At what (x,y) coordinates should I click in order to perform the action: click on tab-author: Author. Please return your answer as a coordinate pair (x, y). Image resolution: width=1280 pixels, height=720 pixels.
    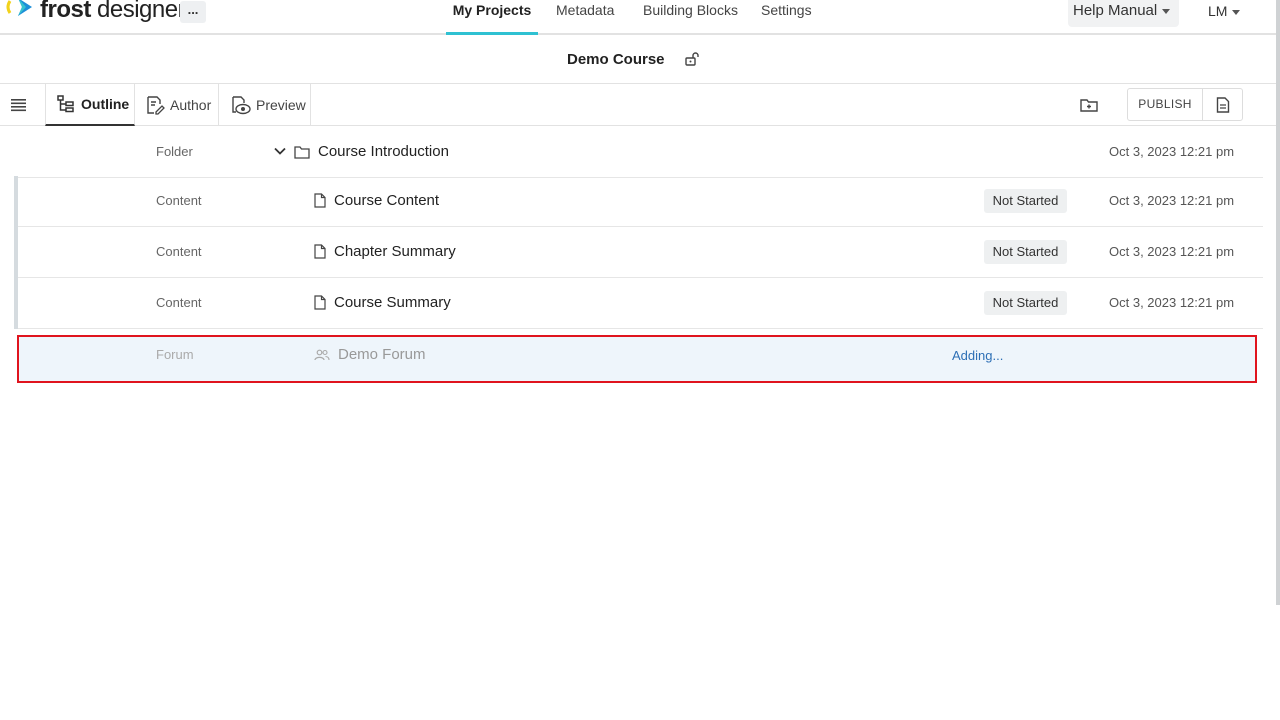
    Looking at the image, I should click on (177, 105).